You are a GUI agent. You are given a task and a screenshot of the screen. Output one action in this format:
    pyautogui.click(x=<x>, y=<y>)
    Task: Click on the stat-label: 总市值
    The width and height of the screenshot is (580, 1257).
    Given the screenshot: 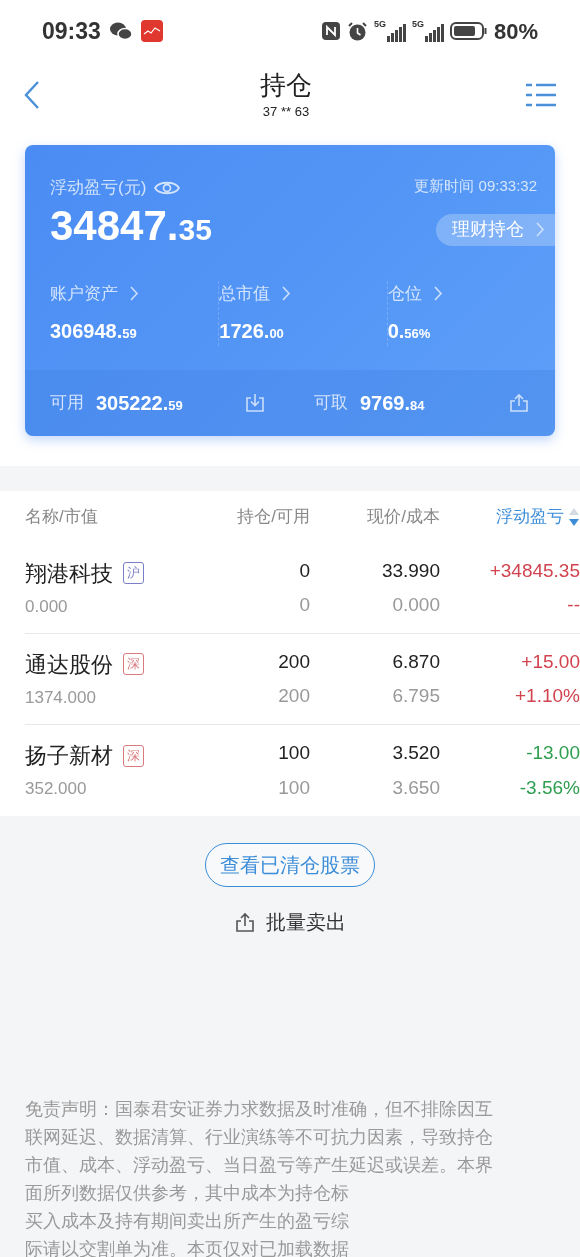 What is the action you would take?
    pyautogui.click(x=245, y=293)
    